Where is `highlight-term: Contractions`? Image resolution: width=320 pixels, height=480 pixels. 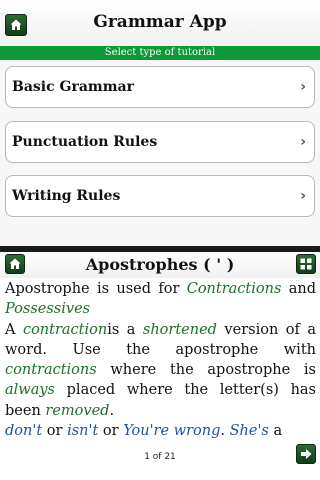 highlight-term: Contractions is located at coordinates (234, 289).